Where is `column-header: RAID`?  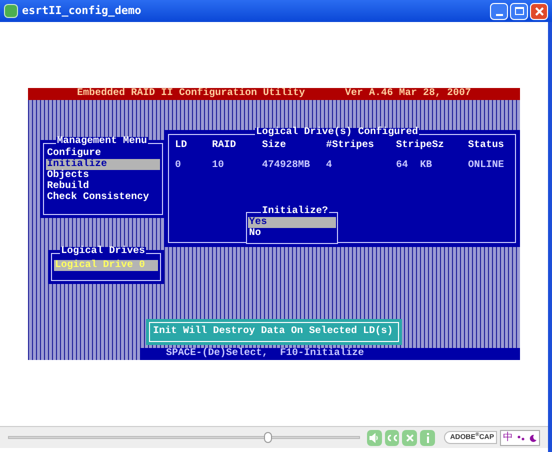 column-header: RAID is located at coordinates (225, 146).